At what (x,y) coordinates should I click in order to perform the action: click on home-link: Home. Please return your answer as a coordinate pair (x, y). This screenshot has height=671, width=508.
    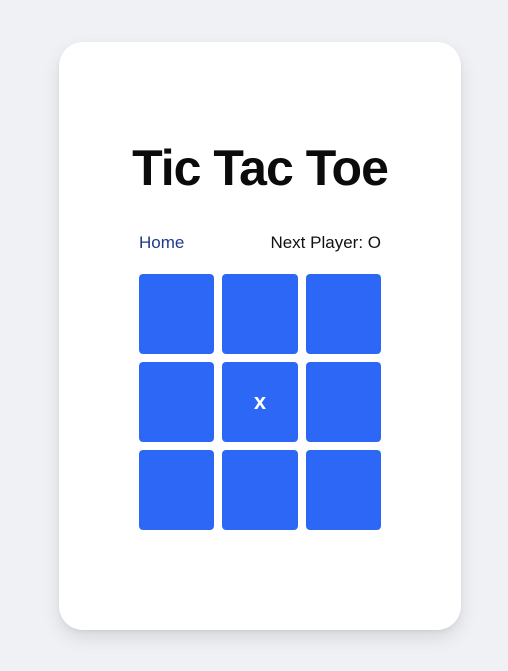
    Looking at the image, I should click on (161, 243).